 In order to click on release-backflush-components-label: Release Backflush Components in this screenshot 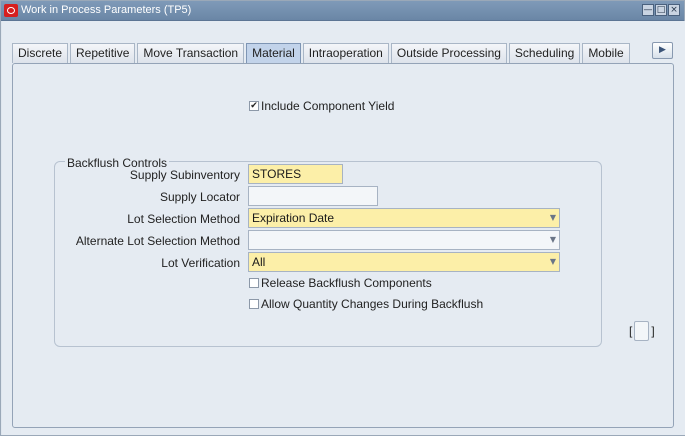, I will do `click(346, 283)`.